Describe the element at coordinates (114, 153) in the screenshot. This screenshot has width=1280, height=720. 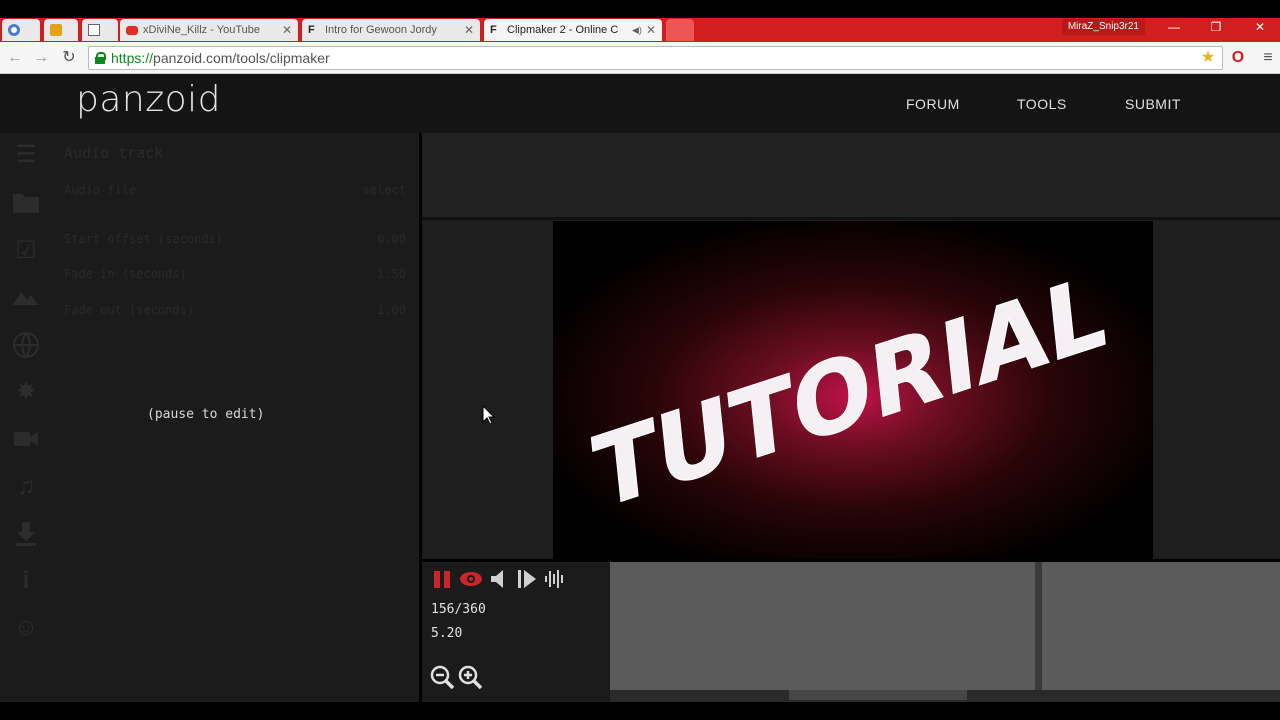
I see `pane-title: Audio track` at that location.